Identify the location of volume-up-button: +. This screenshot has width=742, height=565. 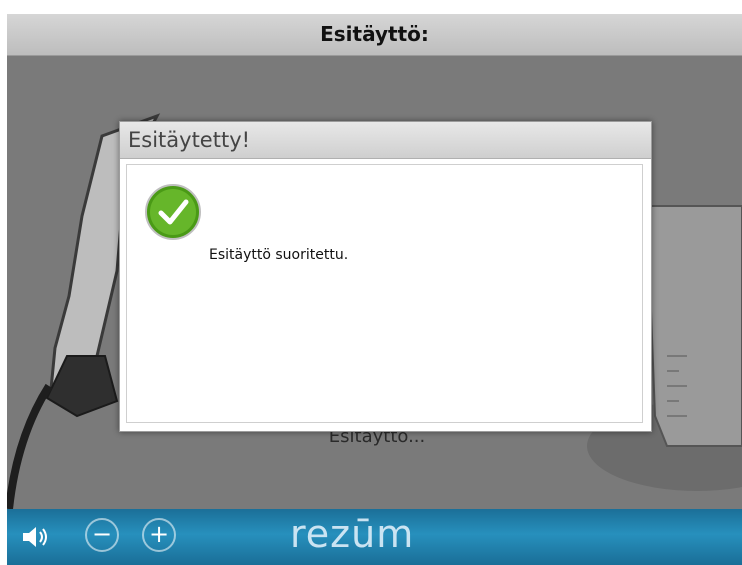
(159, 535).